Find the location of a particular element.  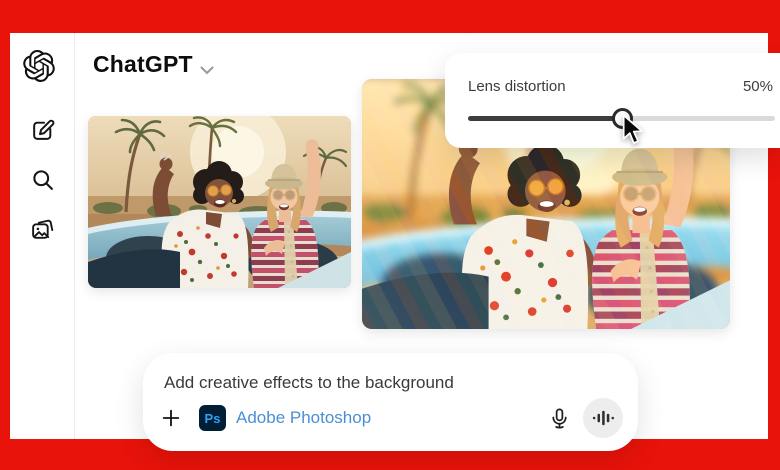

search-button is located at coordinates (42, 179).